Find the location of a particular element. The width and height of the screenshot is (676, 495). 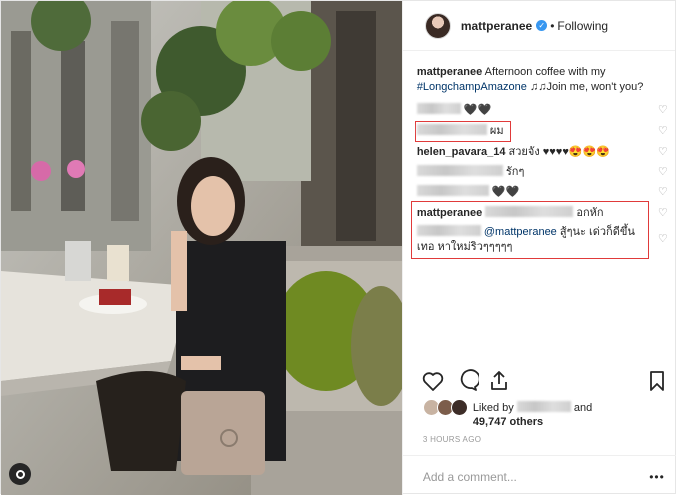

comment-icon is located at coordinates (467, 381).